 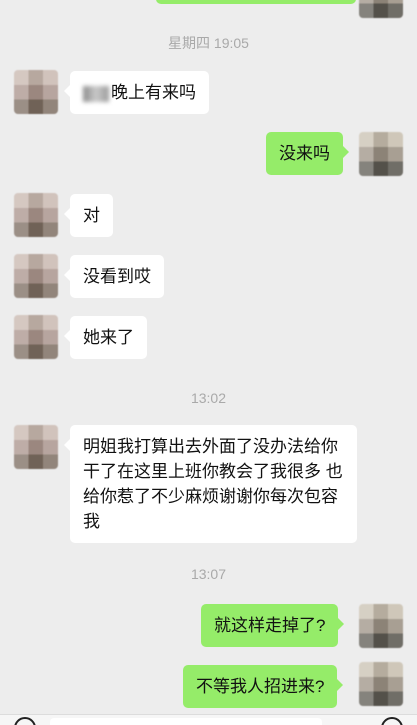 What do you see at coordinates (208, 398) in the screenshot?
I see `timestamp: 13:02` at bounding box center [208, 398].